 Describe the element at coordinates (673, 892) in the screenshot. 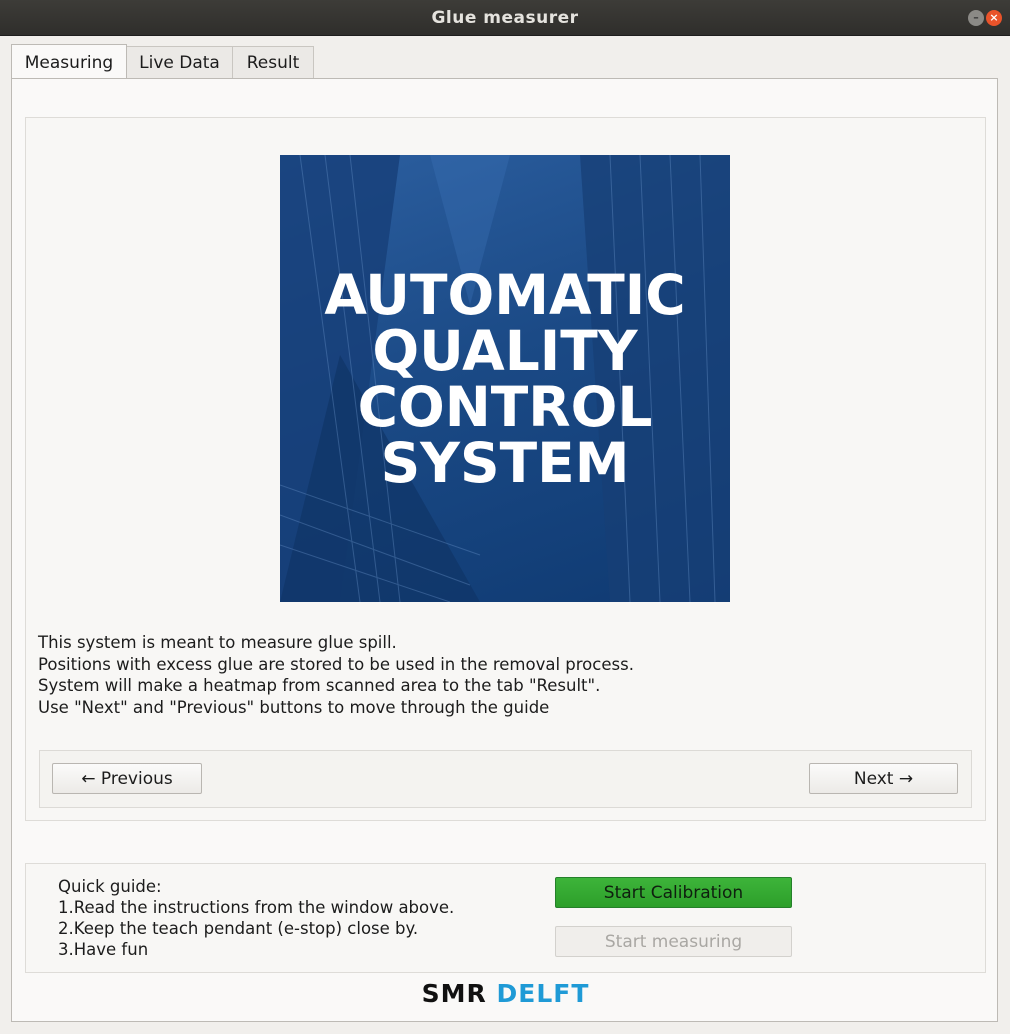

I see `start-calibration-button: Start Calibration` at that location.